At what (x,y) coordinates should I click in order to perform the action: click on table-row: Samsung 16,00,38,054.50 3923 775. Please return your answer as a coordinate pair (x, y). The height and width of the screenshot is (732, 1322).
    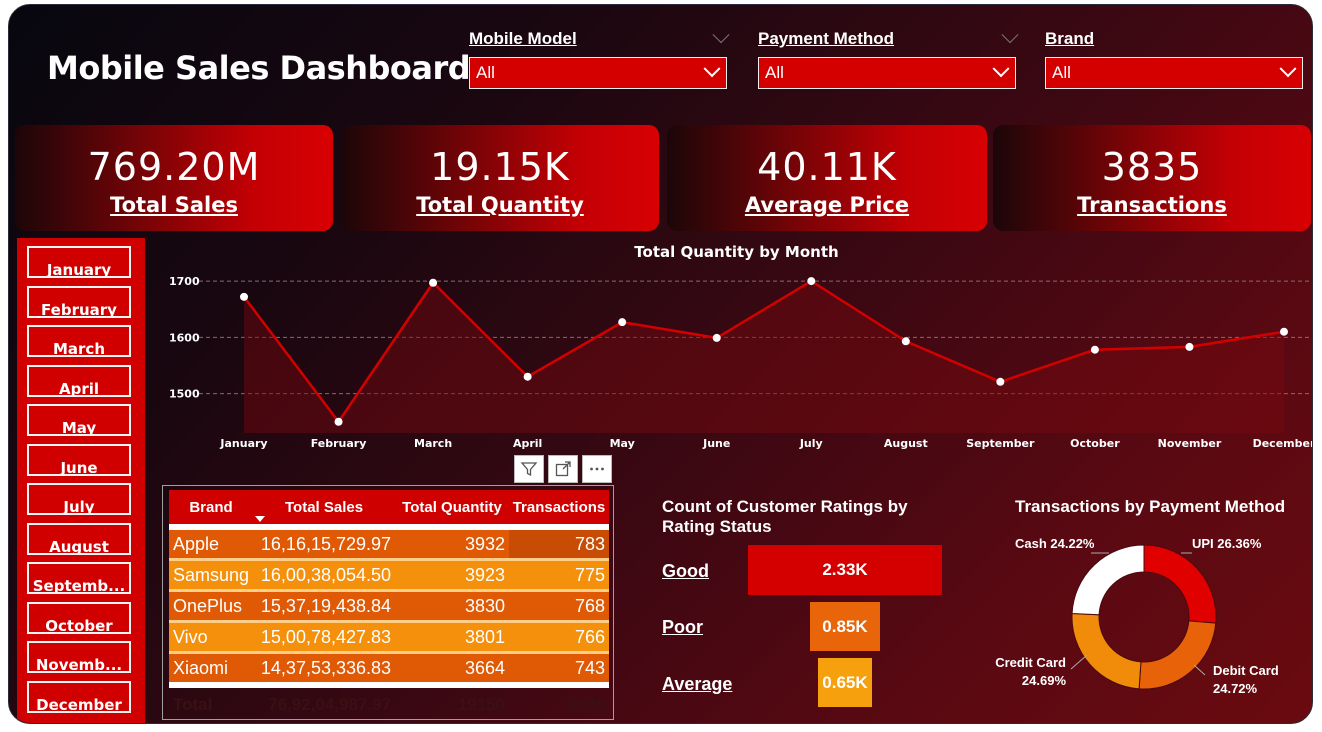
    Looking at the image, I should click on (389, 575).